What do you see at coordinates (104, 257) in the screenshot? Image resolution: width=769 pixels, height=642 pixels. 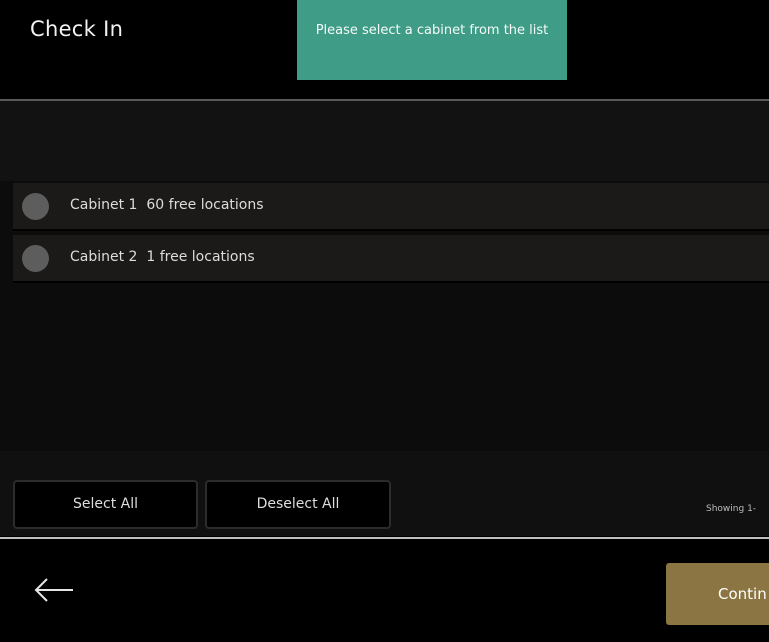 I see `cabinet-name: Cabinet 2` at bounding box center [104, 257].